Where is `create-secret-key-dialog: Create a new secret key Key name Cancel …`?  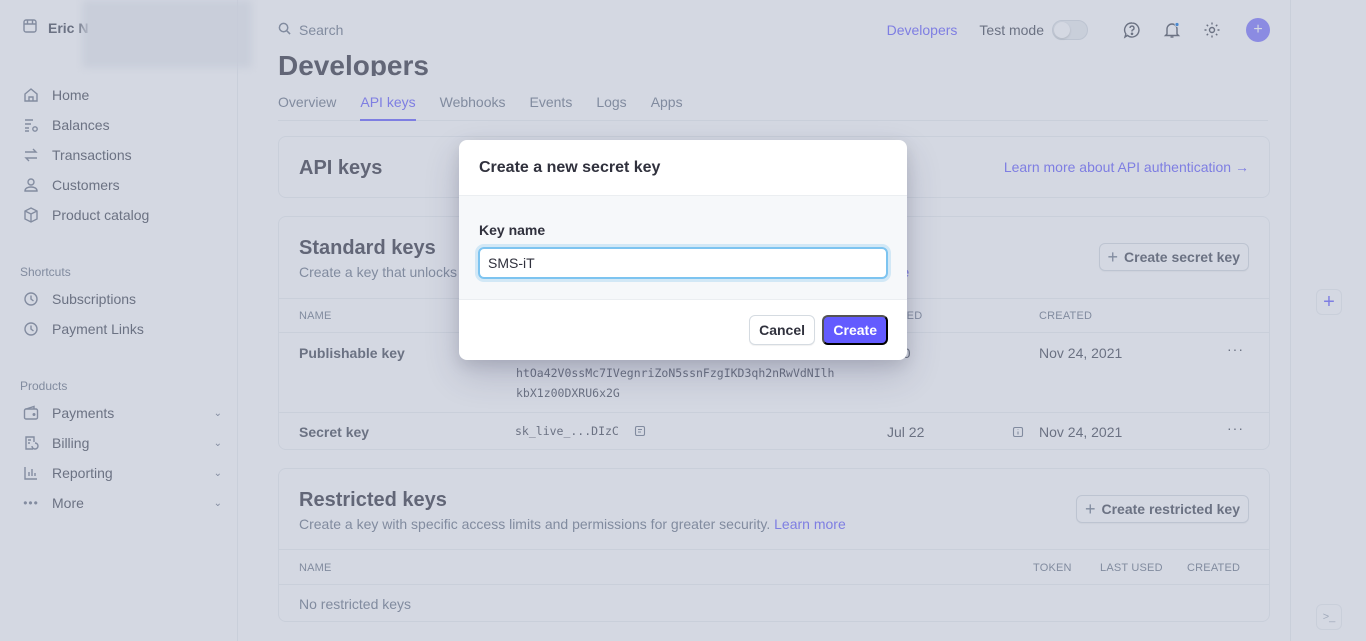
create-secret-key-dialog: Create a new secret key Key name Cancel … is located at coordinates (683, 250).